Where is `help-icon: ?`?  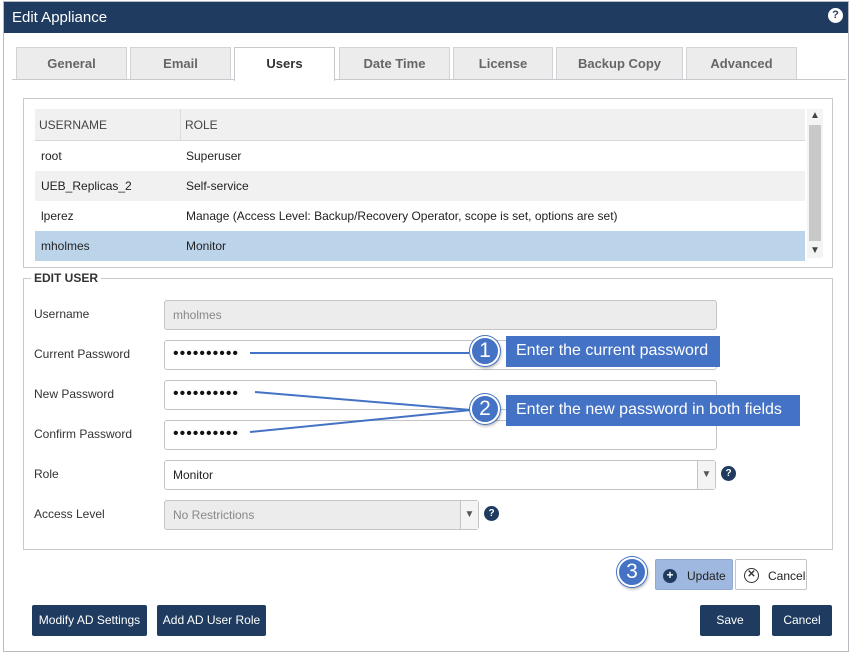 help-icon: ? is located at coordinates (835, 15).